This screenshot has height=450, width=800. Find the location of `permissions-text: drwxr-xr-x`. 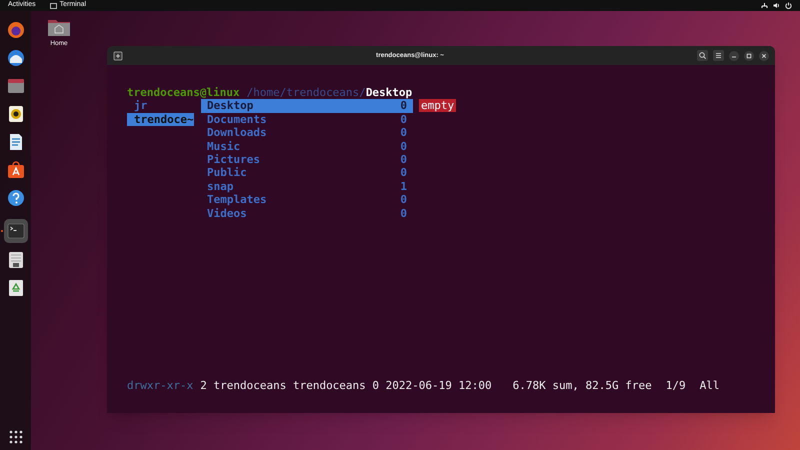

permissions-text: drwxr-xr-x is located at coordinates (160, 385).